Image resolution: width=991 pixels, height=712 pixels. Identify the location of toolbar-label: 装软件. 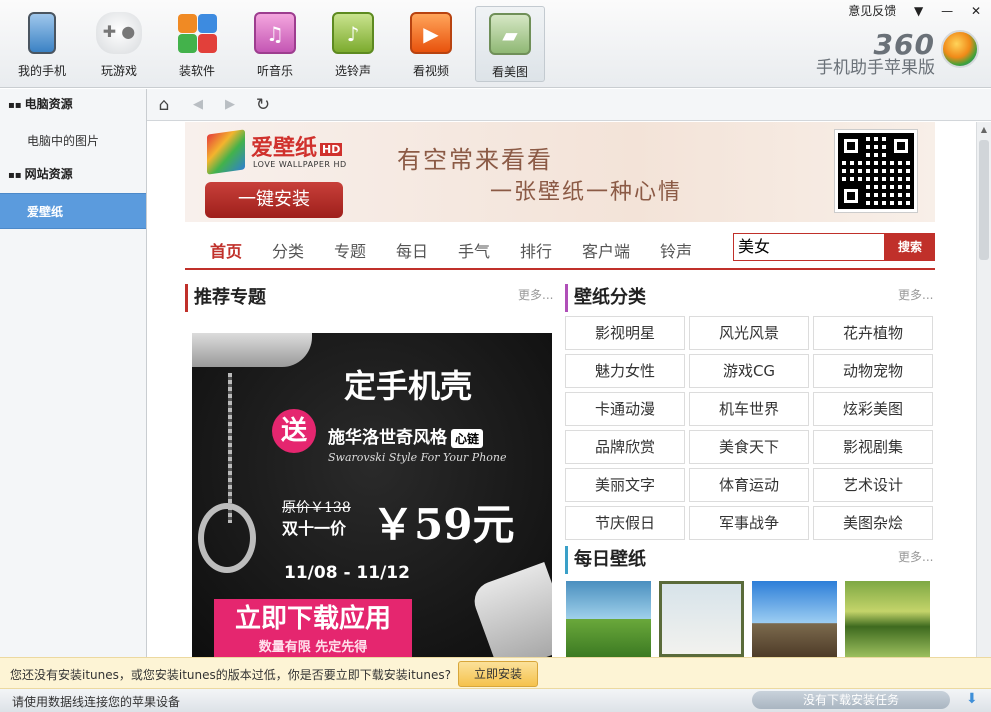
(196, 71).